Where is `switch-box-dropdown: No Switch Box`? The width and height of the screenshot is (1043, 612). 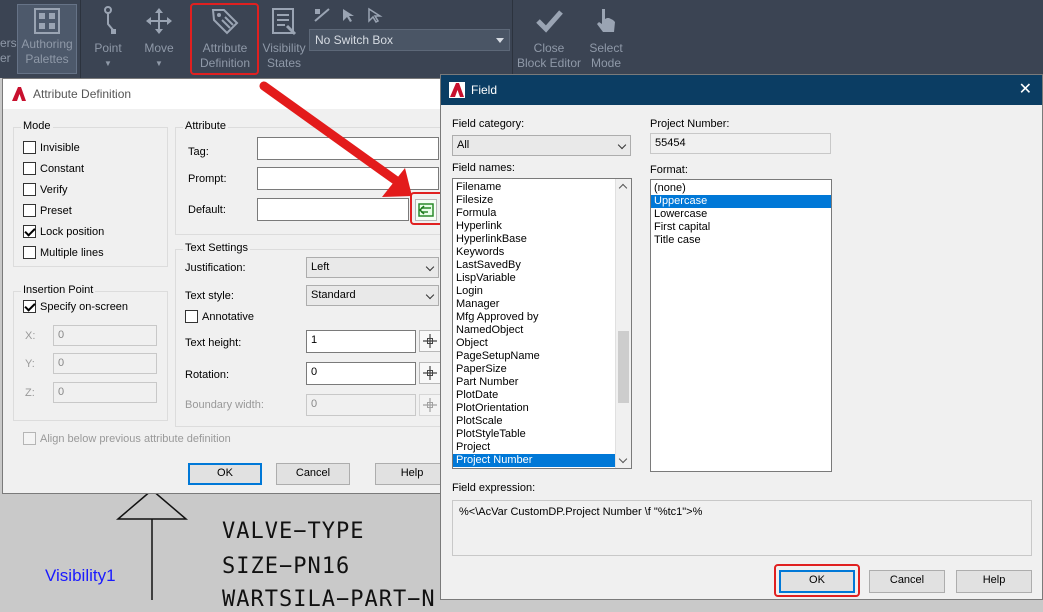 switch-box-dropdown: No Switch Box is located at coordinates (409, 40).